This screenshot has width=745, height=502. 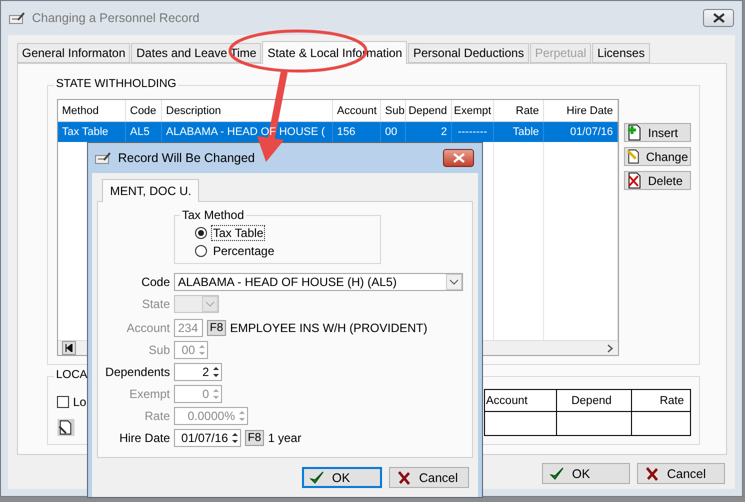 I want to click on side-button: Insert, so click(x=657, y=132).